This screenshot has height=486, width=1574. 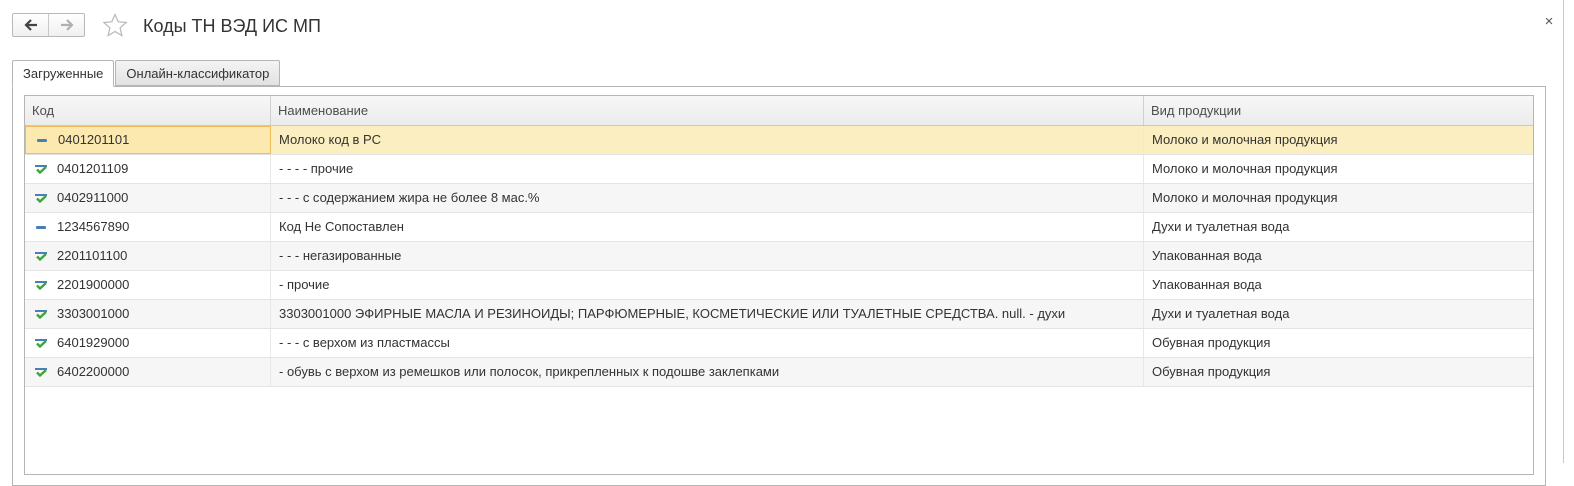 What do you see at coordinates (707, 256) in the screenshot?
I see `cell-name: - - - негазированные` at bounding box center [707, 256].